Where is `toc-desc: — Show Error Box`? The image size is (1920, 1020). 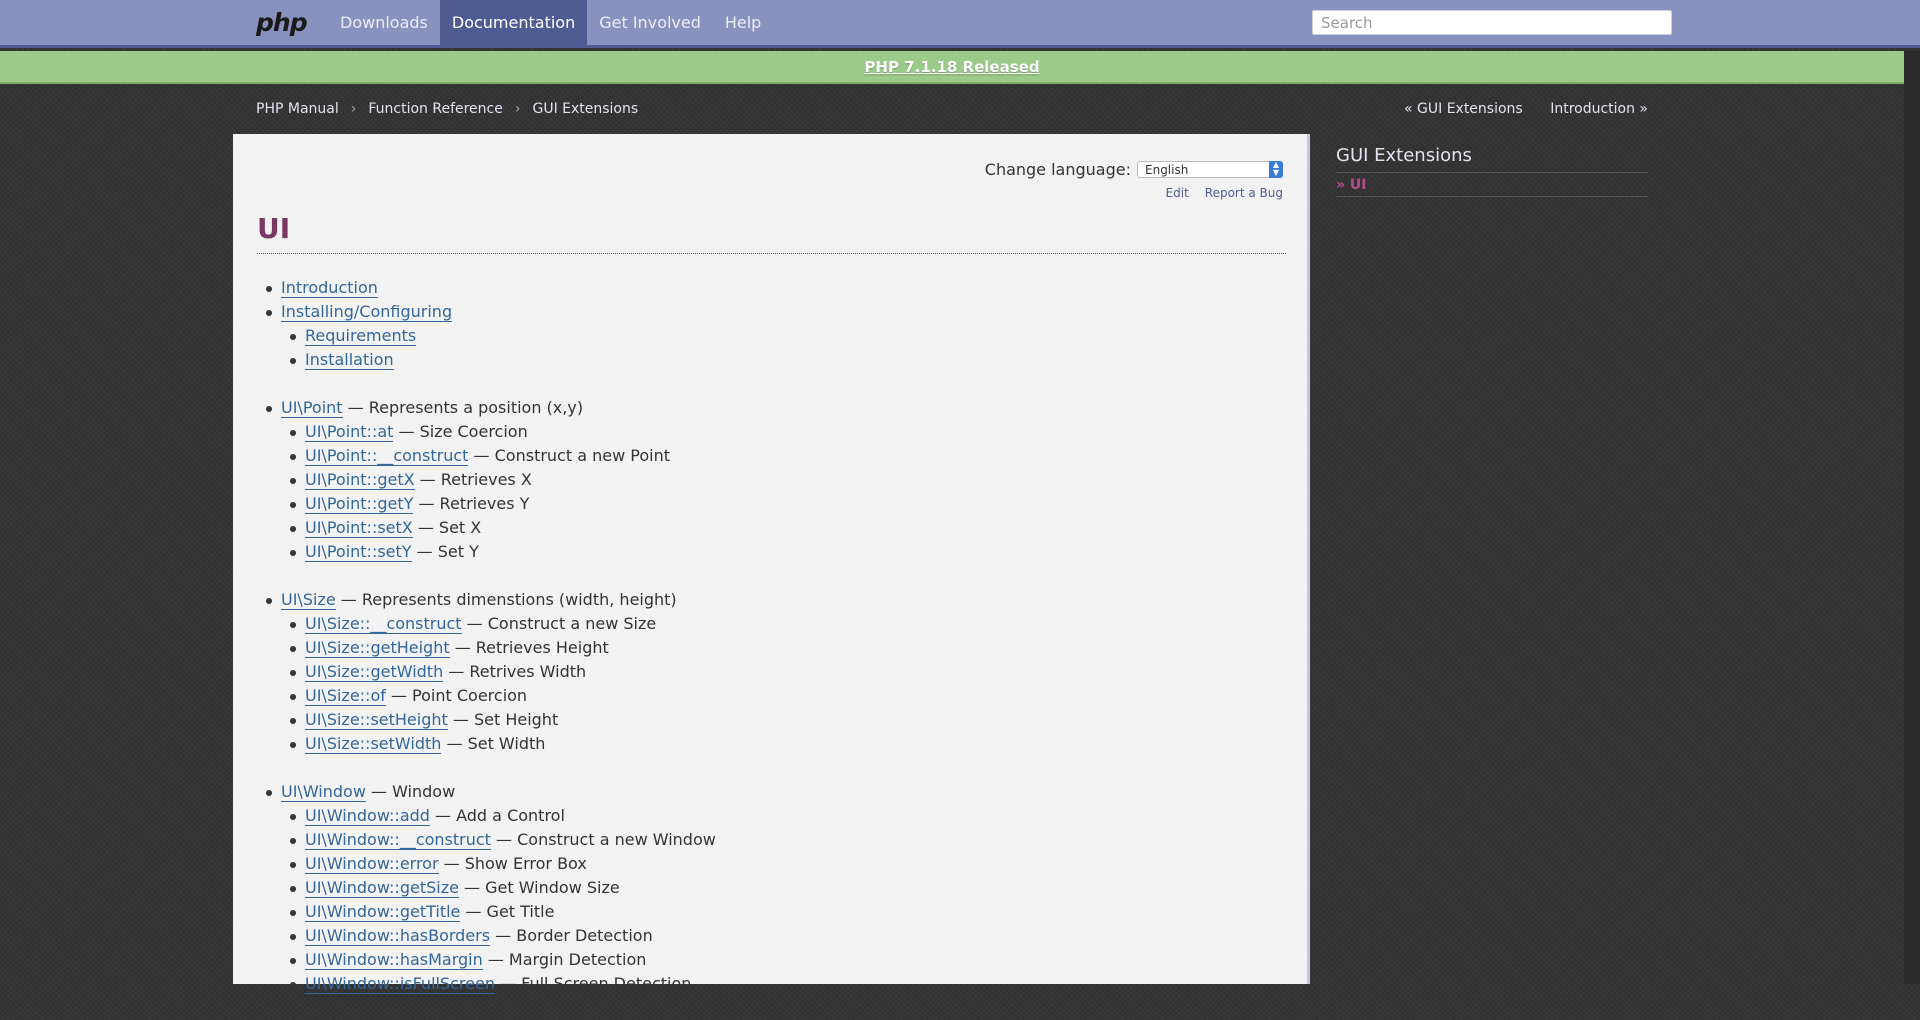
toc-desc: — Show Error Box is located at coordinates (512, 863).